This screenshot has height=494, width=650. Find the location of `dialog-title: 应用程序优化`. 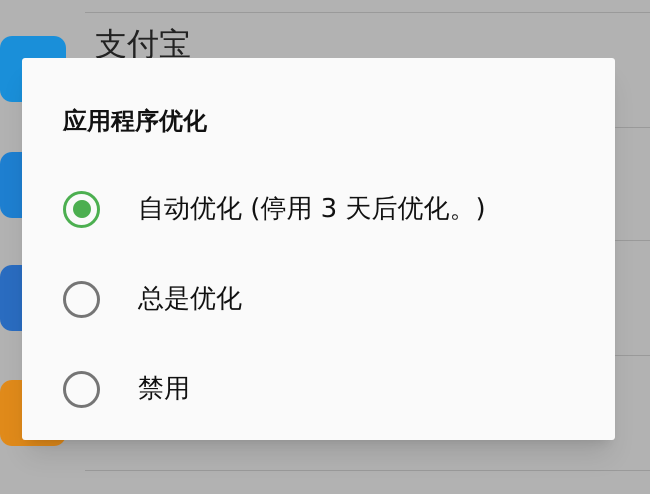

dialog-title: 应用程序优化 is located at coordinates (135, 121).